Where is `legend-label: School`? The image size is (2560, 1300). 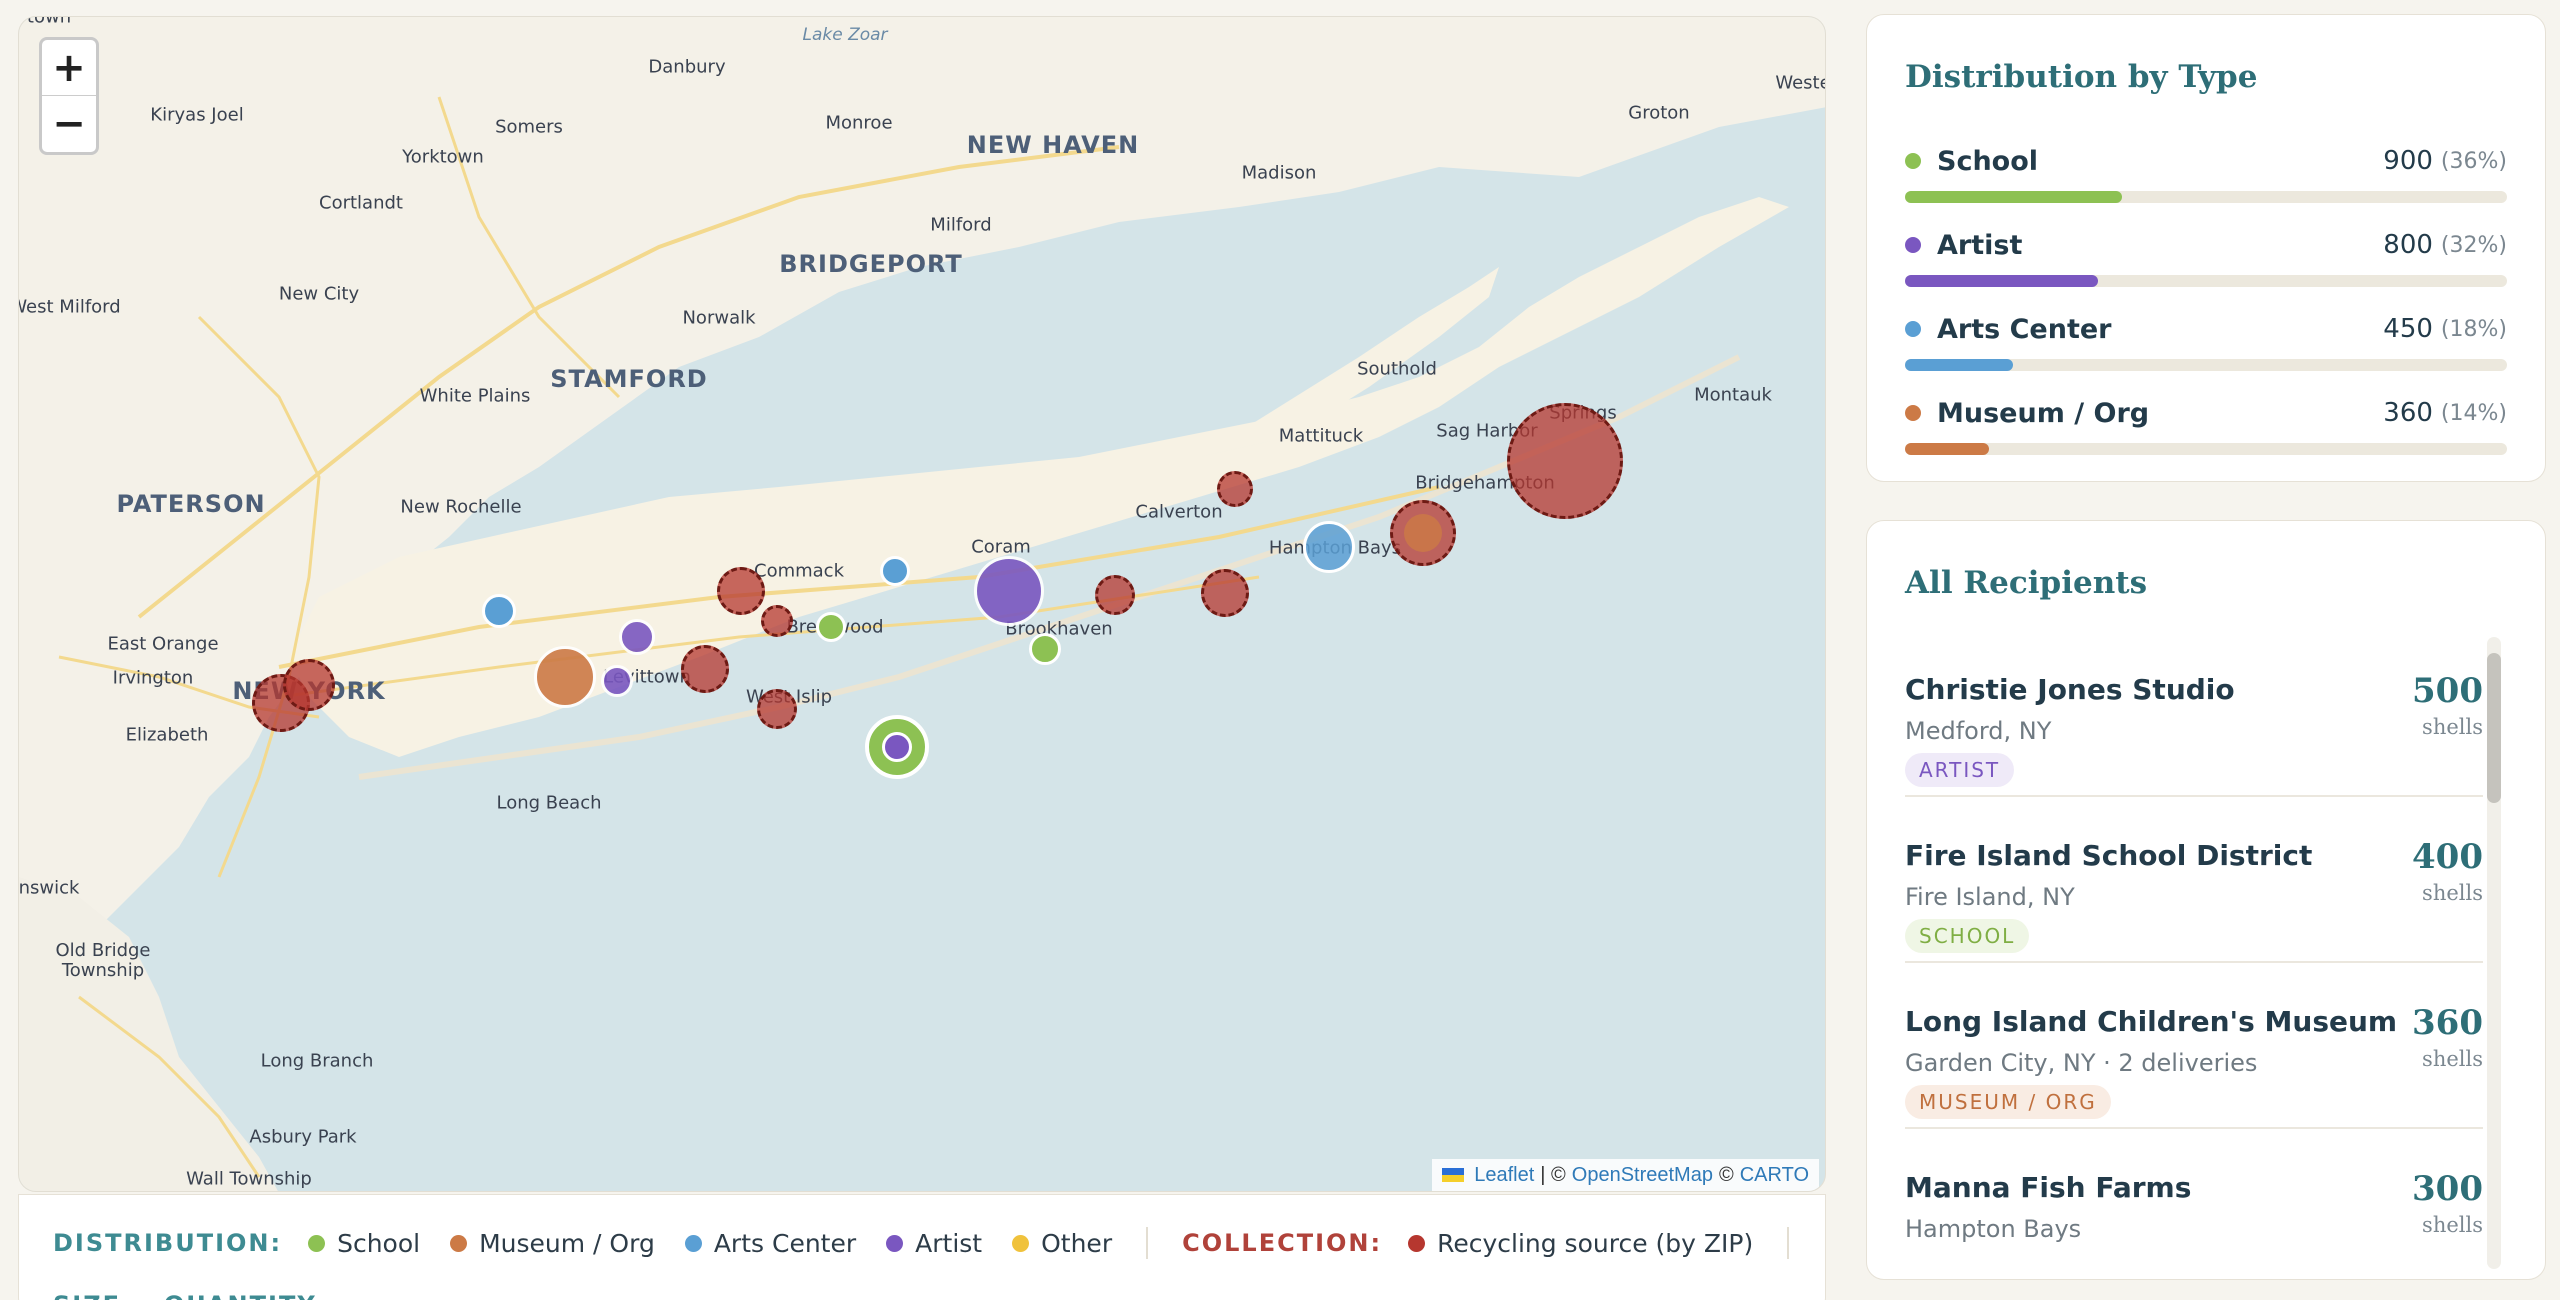 legend-label: School is located at coordinates (379, 1243).